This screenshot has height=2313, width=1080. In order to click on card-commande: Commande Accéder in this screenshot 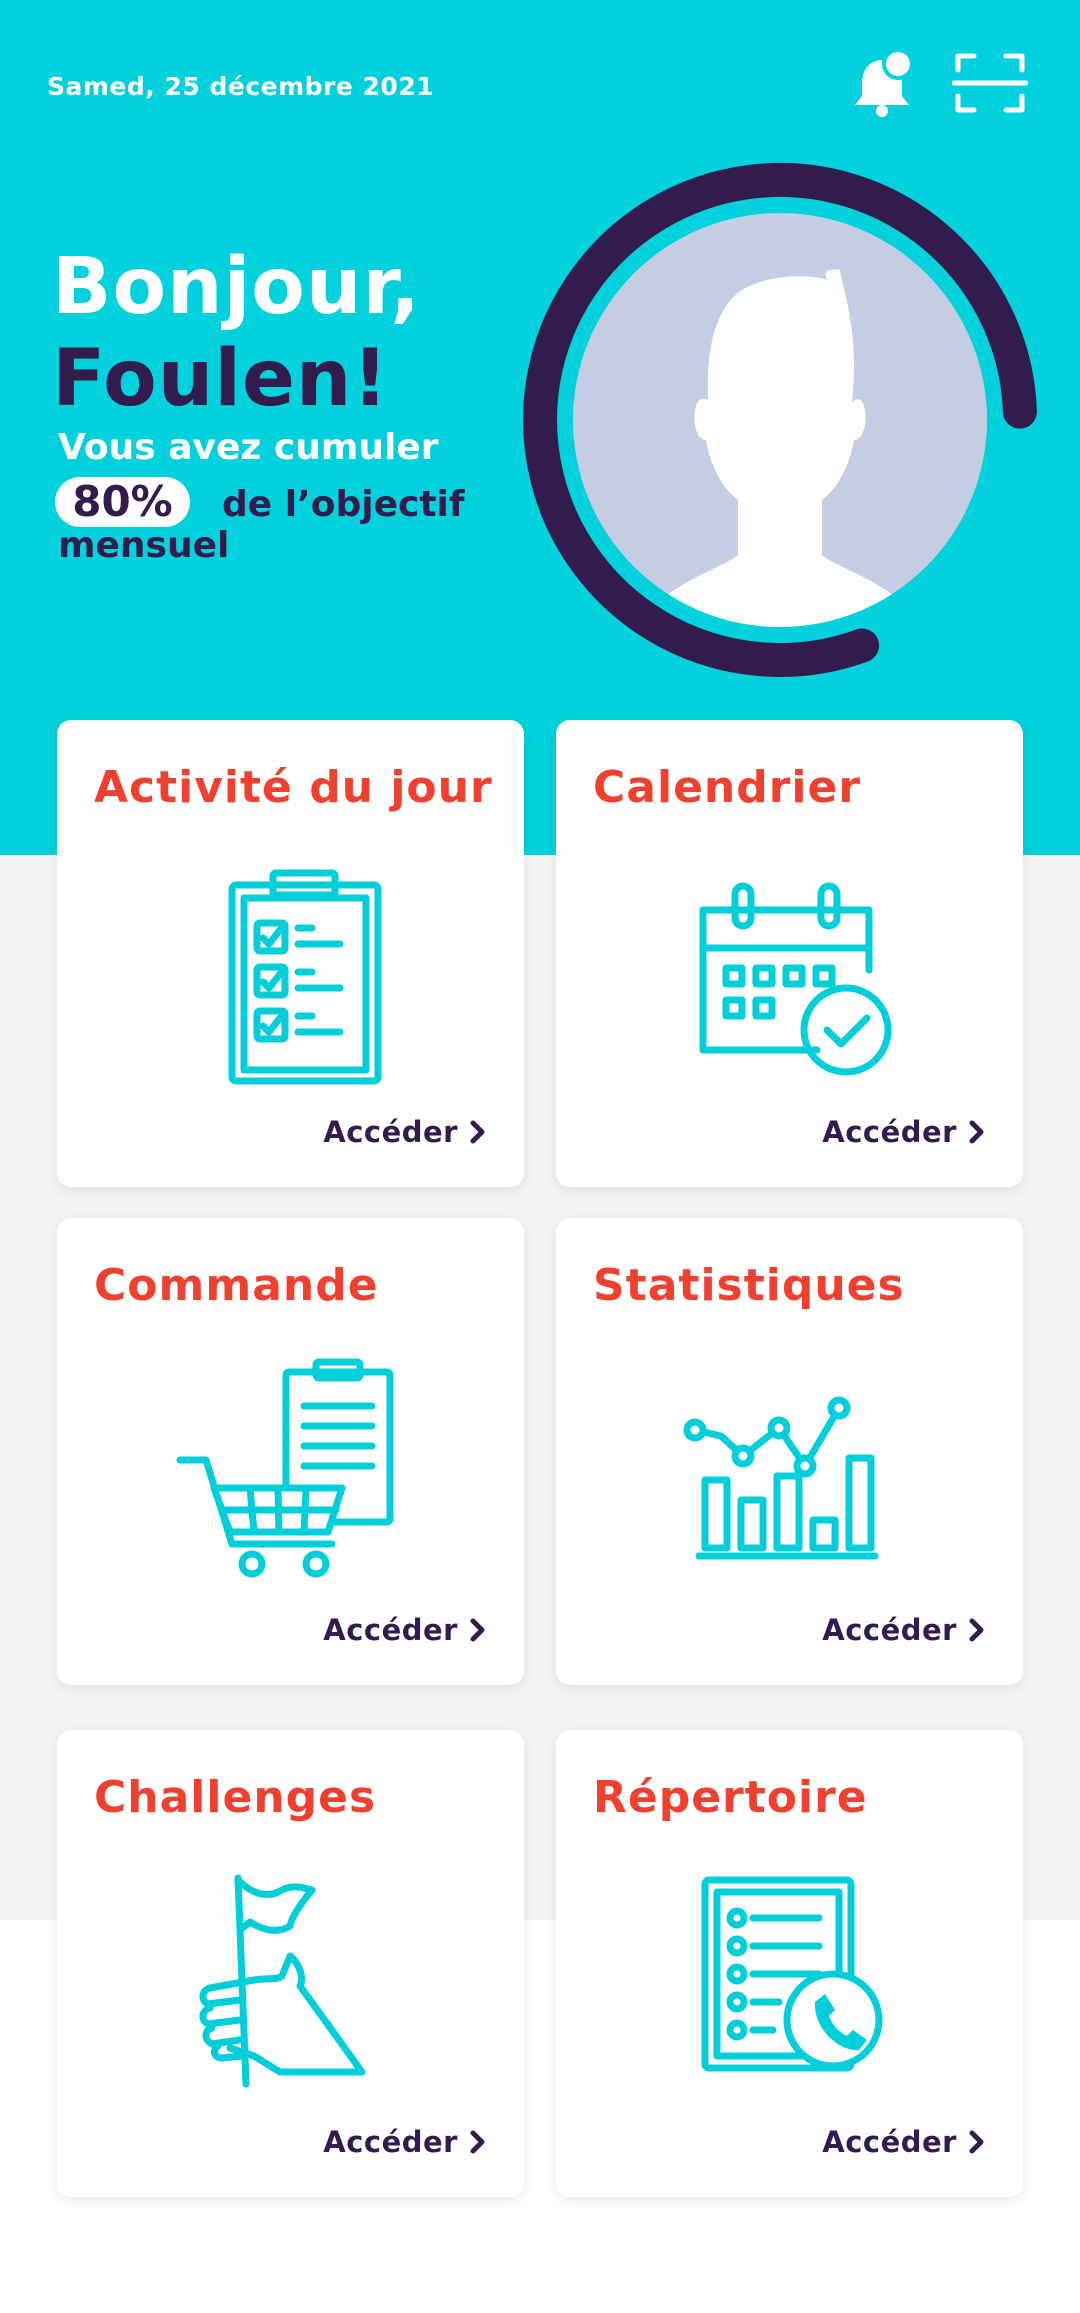, I will do `click(290, 1451)`.